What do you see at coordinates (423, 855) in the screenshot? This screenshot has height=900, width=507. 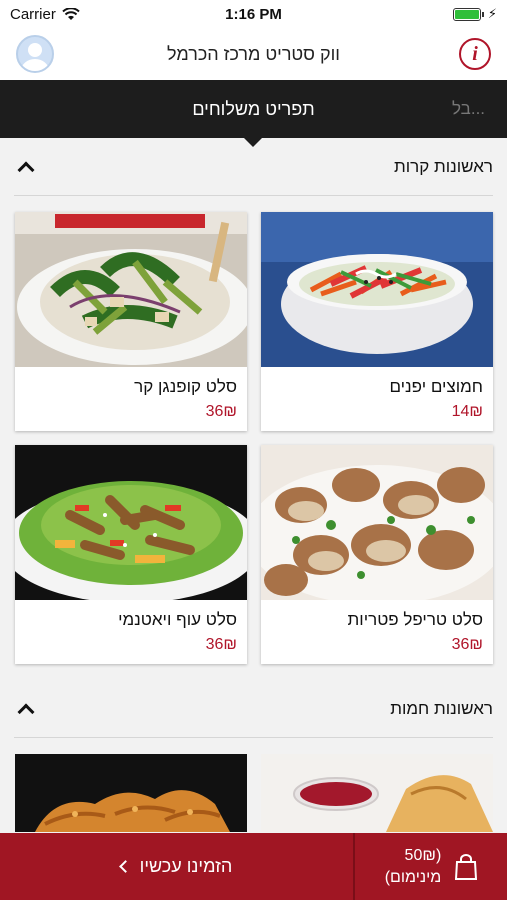 I see `minimum-amount: (50₪` at bounding box center [423, 855].